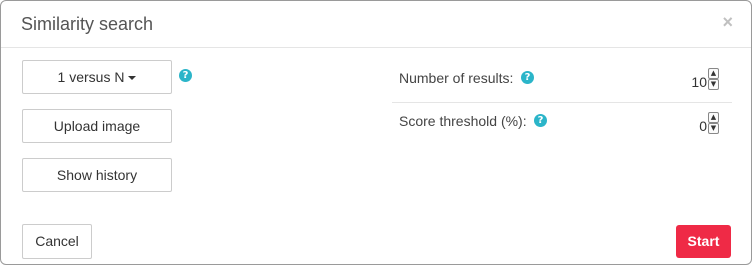 The width and height of the screenshot is (752, 265). I want to click on results-label: Number of results:, so click(456, 78).